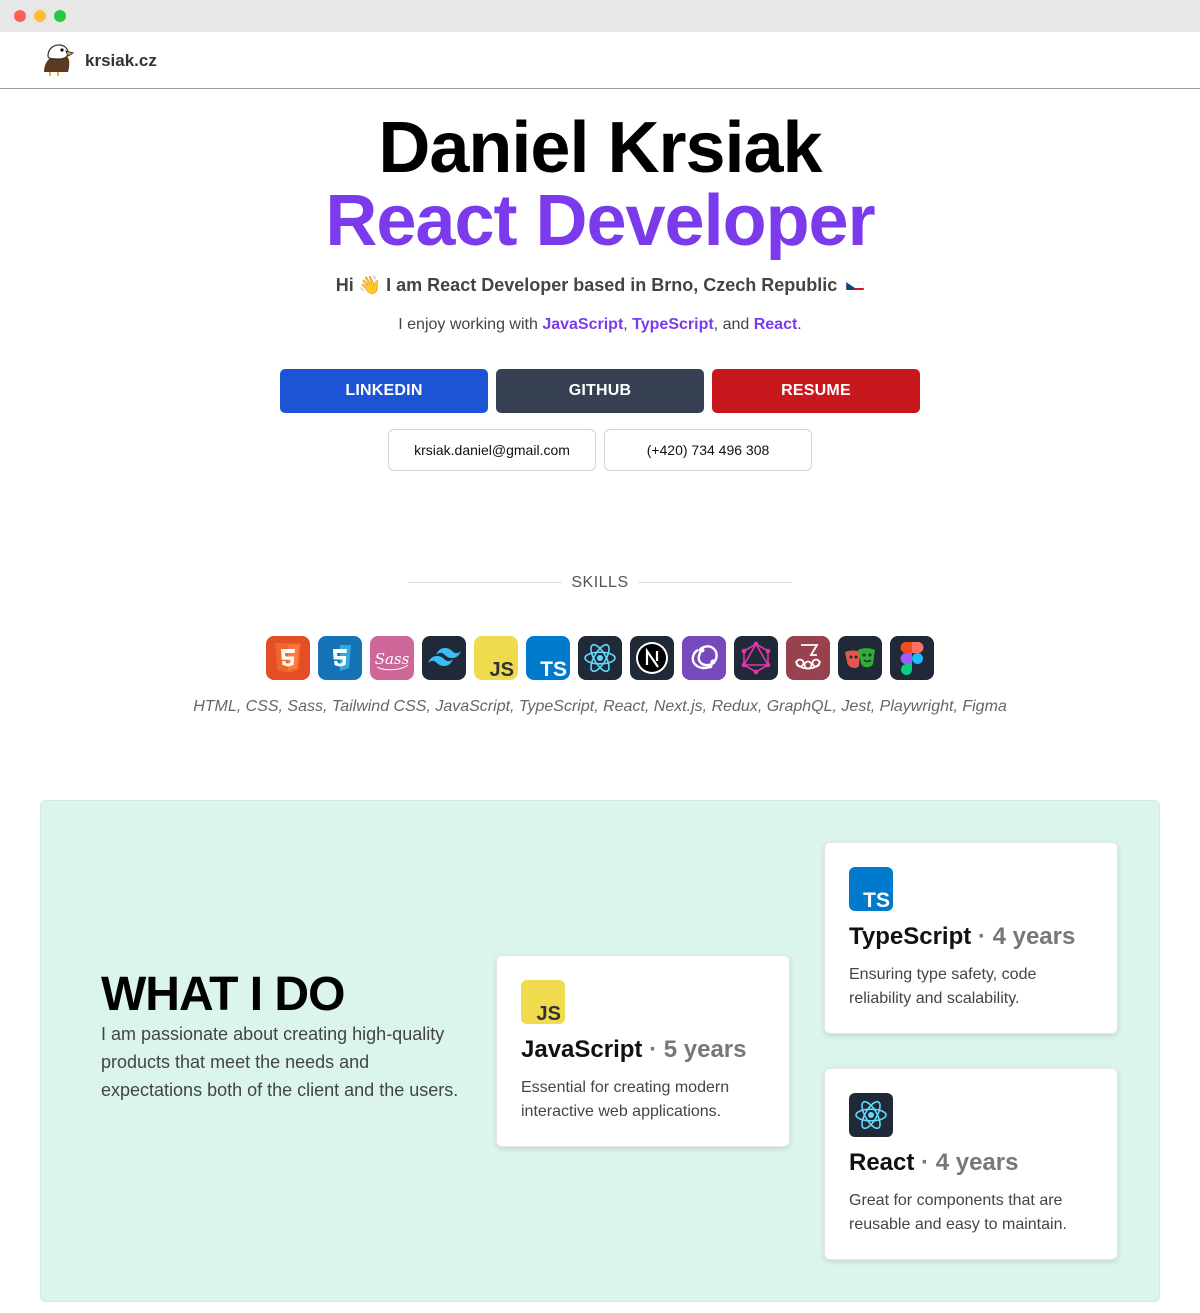 The height and width of the screenshot is (1313, 1200). I want to click on svg-text: Sass, so click(392, 659).